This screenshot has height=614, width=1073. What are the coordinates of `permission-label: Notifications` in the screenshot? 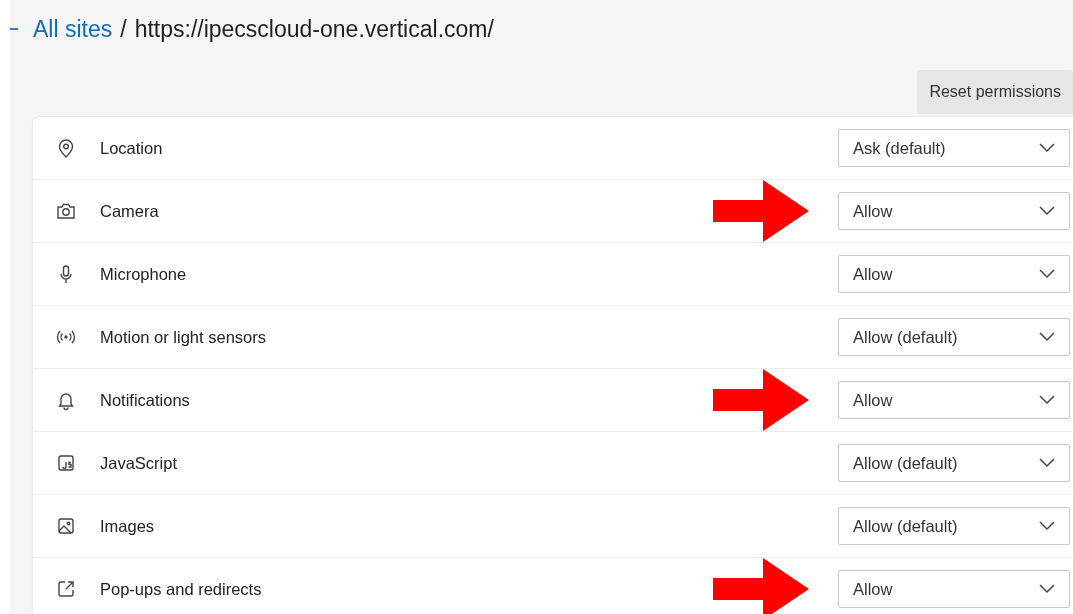 It's located at (145, 400).